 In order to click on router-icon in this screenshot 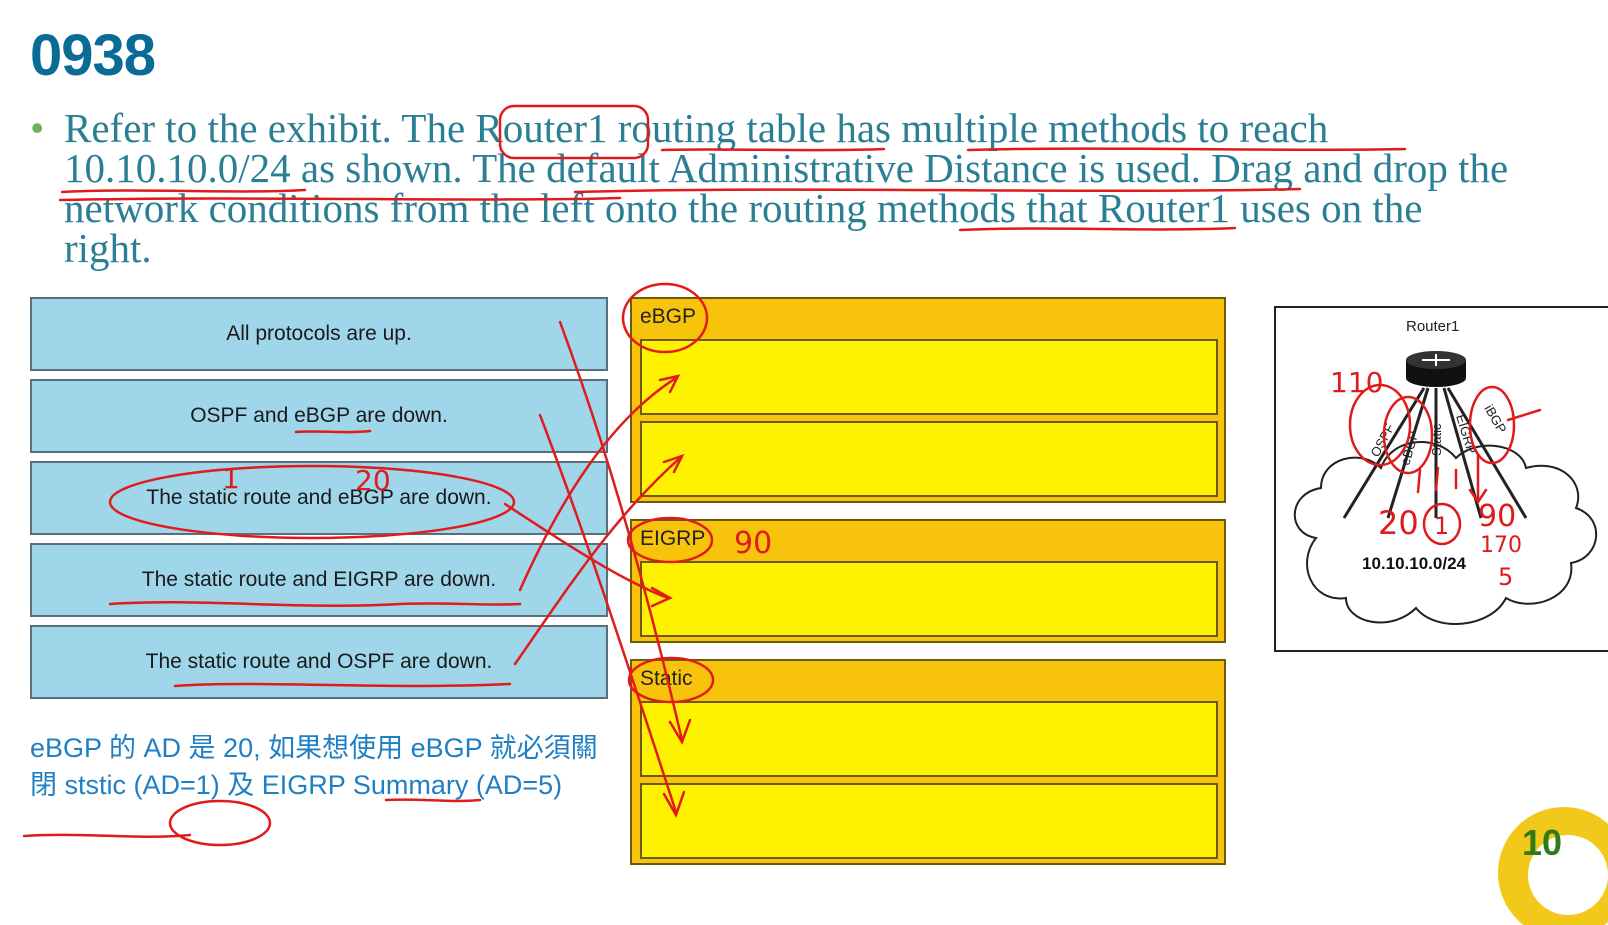, I will do `click(1436, 369)`.